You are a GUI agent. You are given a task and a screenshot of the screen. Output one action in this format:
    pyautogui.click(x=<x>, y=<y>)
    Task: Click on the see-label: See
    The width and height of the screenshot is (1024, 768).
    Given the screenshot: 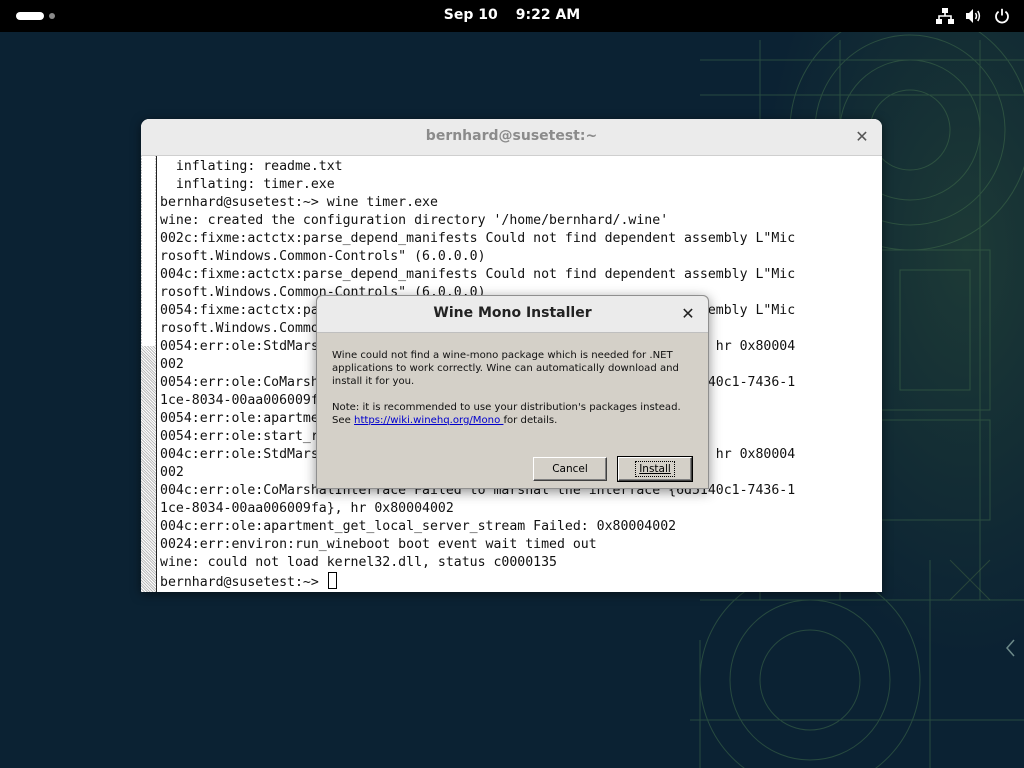 What is the action you would take?
    pyautogui.click(x=343, y=420)
    